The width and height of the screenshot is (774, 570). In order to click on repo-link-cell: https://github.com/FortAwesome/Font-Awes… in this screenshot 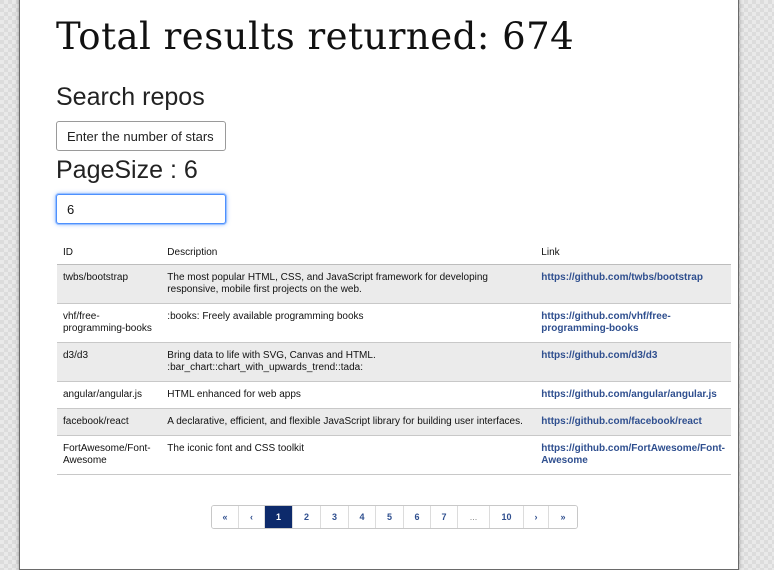, I will do `click(633, 455)`.